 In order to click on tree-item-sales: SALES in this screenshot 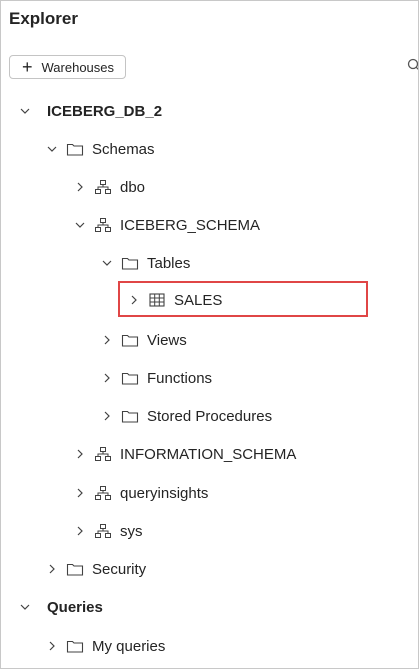, I will do `click(175, 300)`.